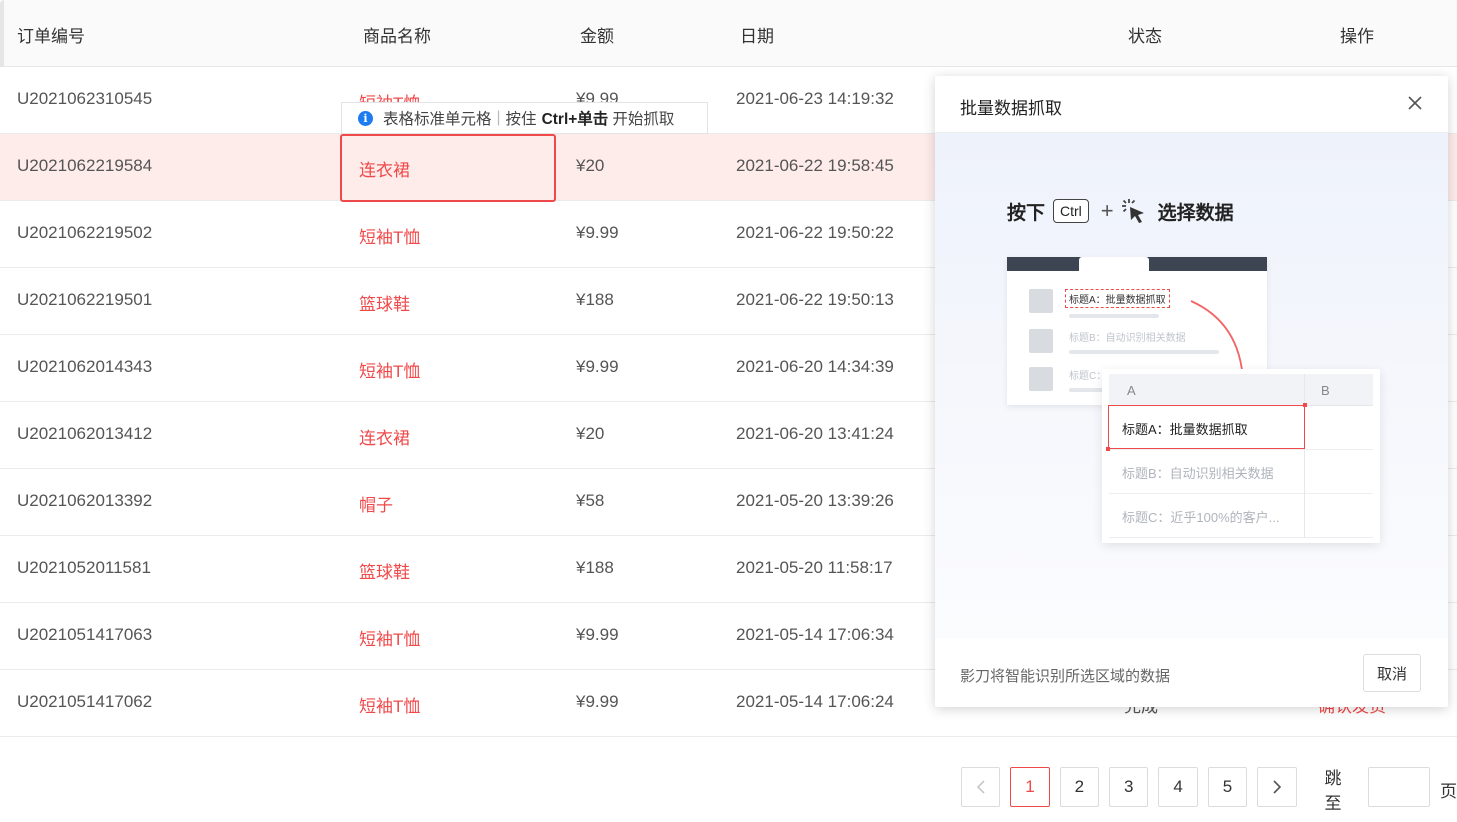  Describe the element at coordinates (590, 500) in the screenshot. I see `amount-cell: ¥58` at that location.